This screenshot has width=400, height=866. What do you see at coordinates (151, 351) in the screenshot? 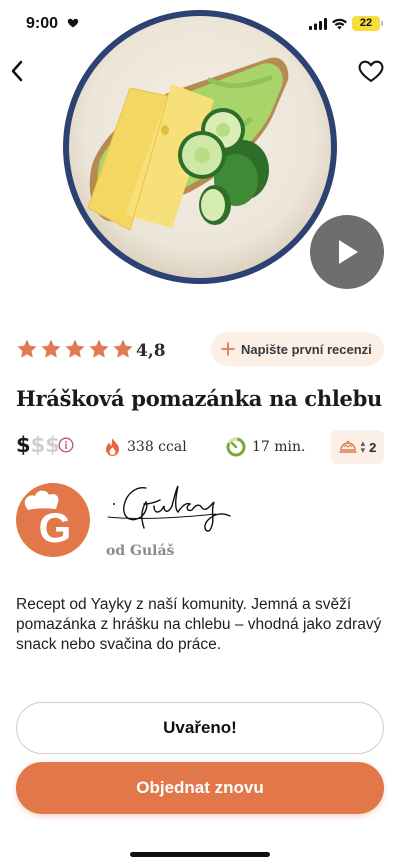
I see `rating-value: 4,8` at bounding box center [151, 351].